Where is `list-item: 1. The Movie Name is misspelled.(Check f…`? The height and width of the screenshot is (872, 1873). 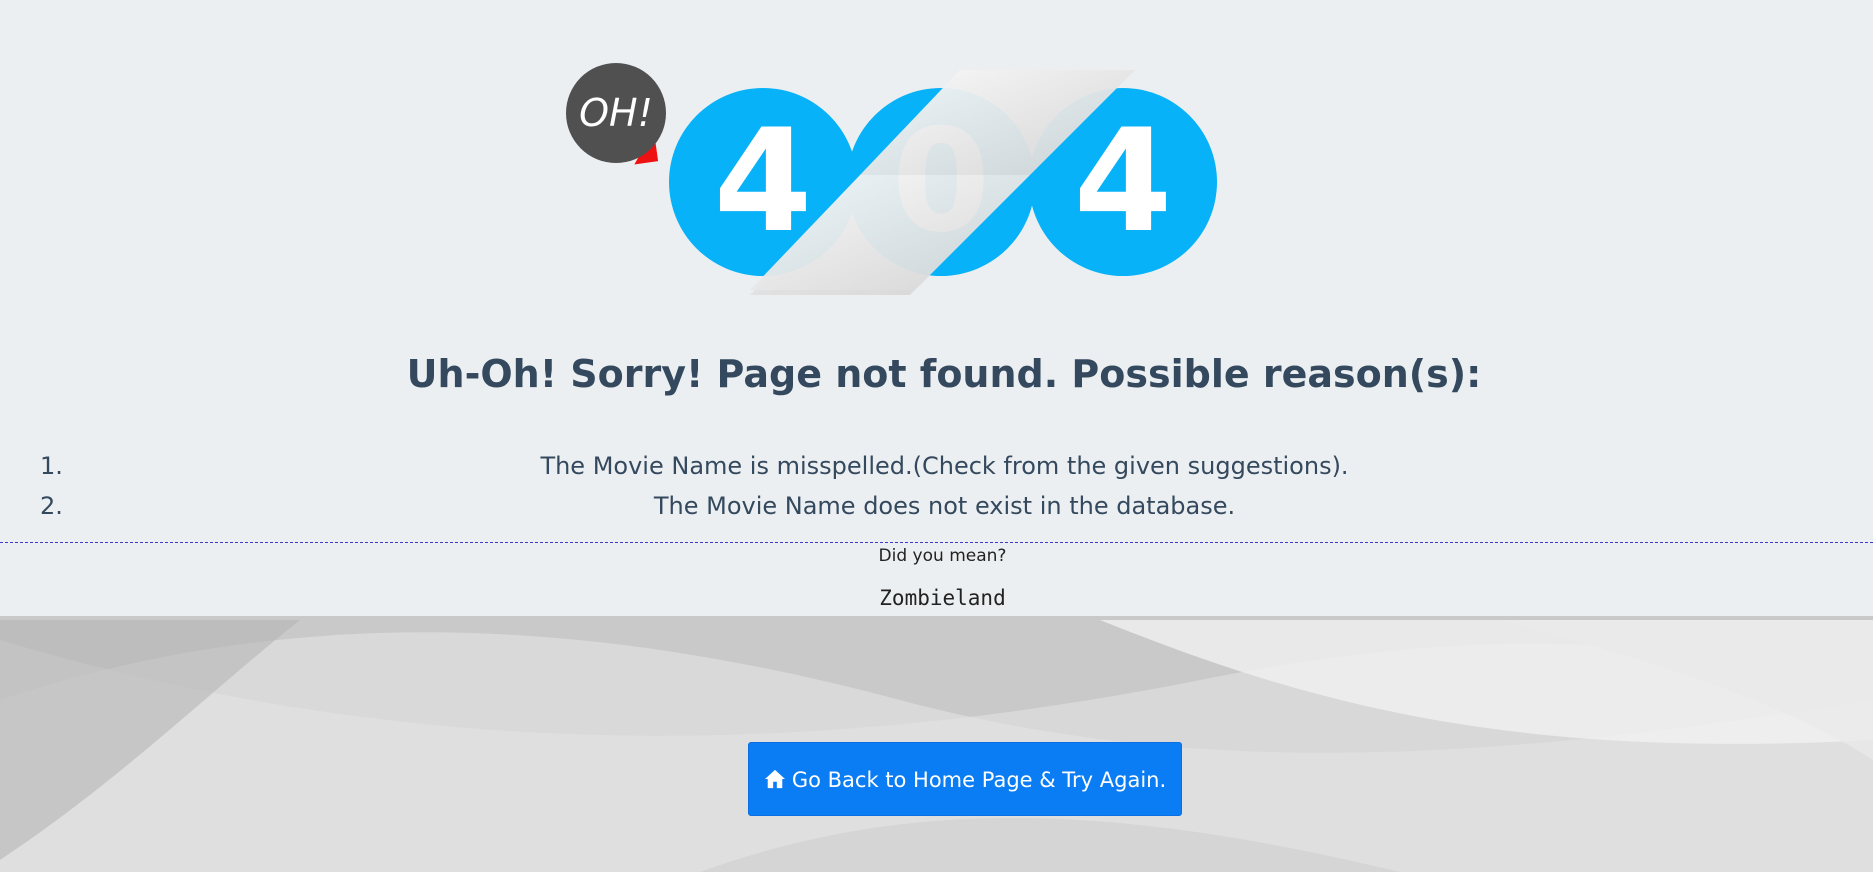 list-item: 1. The Movie Name is misspelled.(Check f… is located at coordinates (936, 466).